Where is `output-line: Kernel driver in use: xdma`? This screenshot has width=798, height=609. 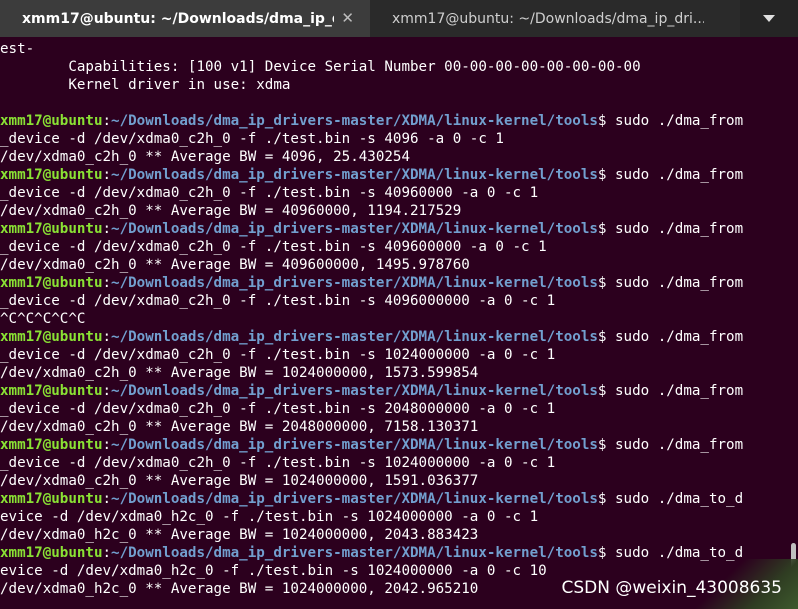
output-line: Kernel driver in use: xdma is located at coordinates (145, 85).